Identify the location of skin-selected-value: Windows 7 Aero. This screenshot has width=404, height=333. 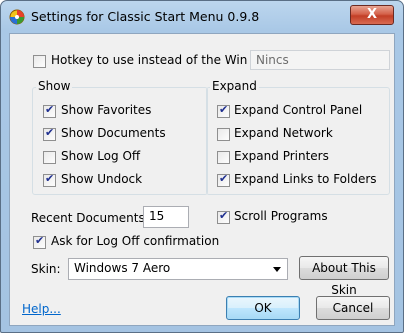
(122, 268).